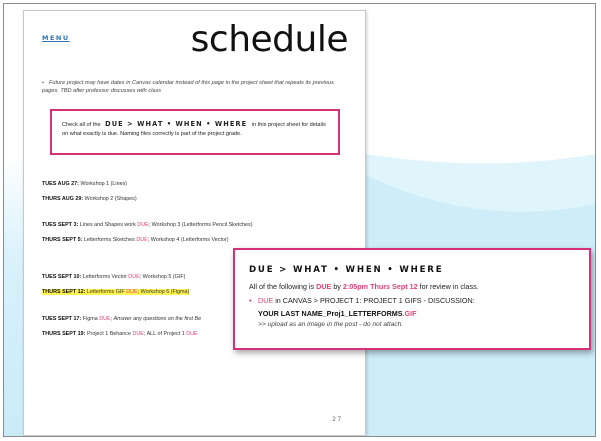  What do you see at coordinates (109, 240) in the screenshot?
I see `schedule-text: Letterforms Sketches` at bounding box center [109, 240].